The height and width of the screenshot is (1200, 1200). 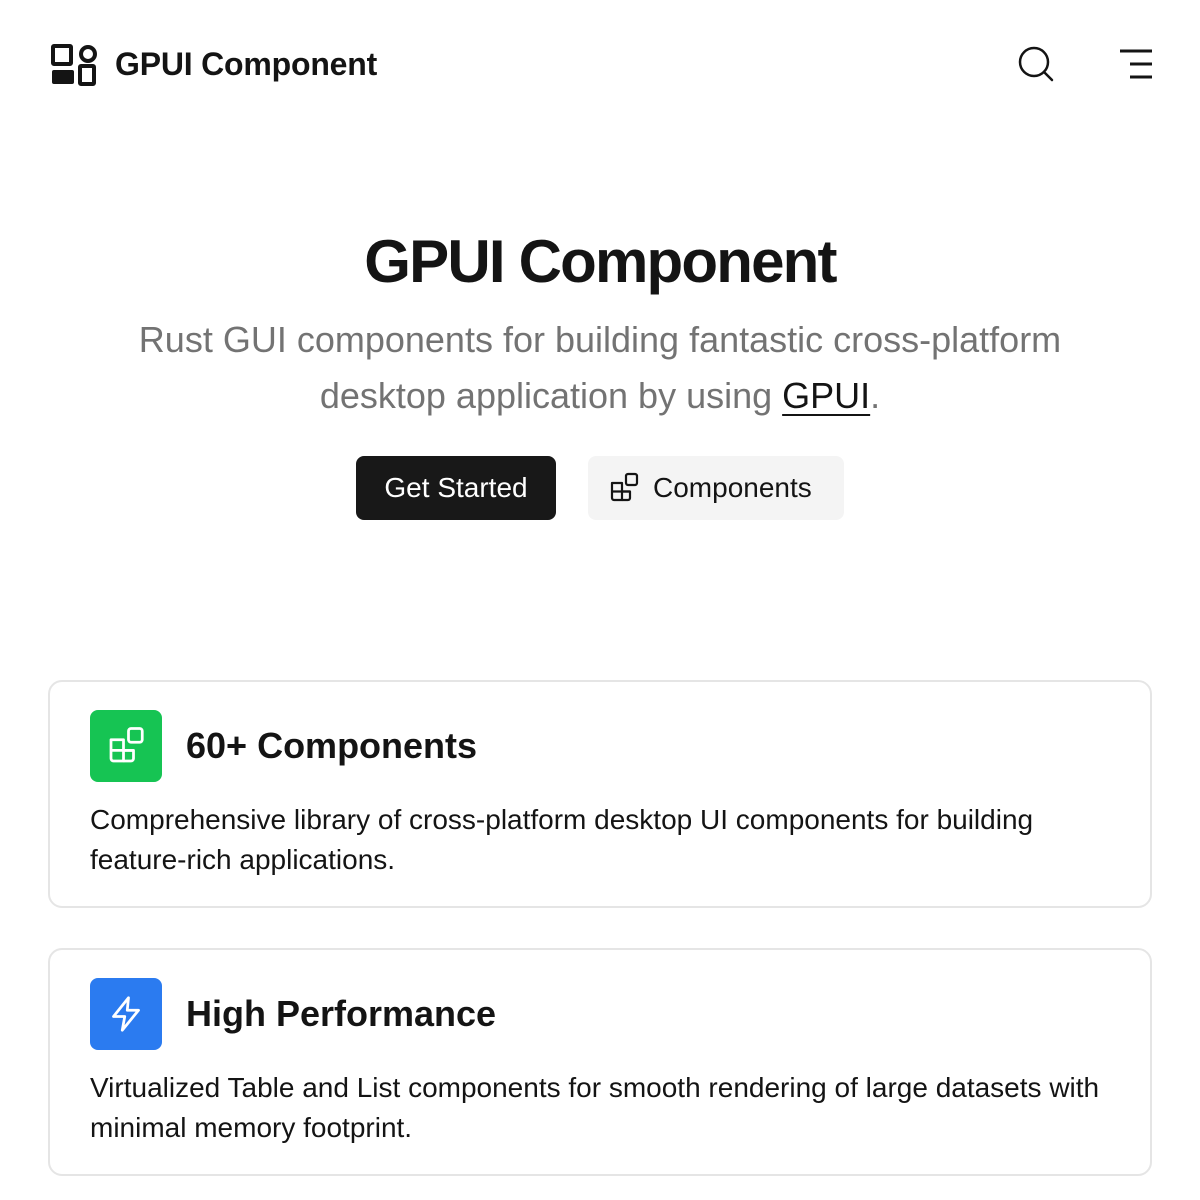 What do you see at coordinates (246, 64) in the screenshot?
I see `site-title: GPUI Component` at bounding box center [246, 64].